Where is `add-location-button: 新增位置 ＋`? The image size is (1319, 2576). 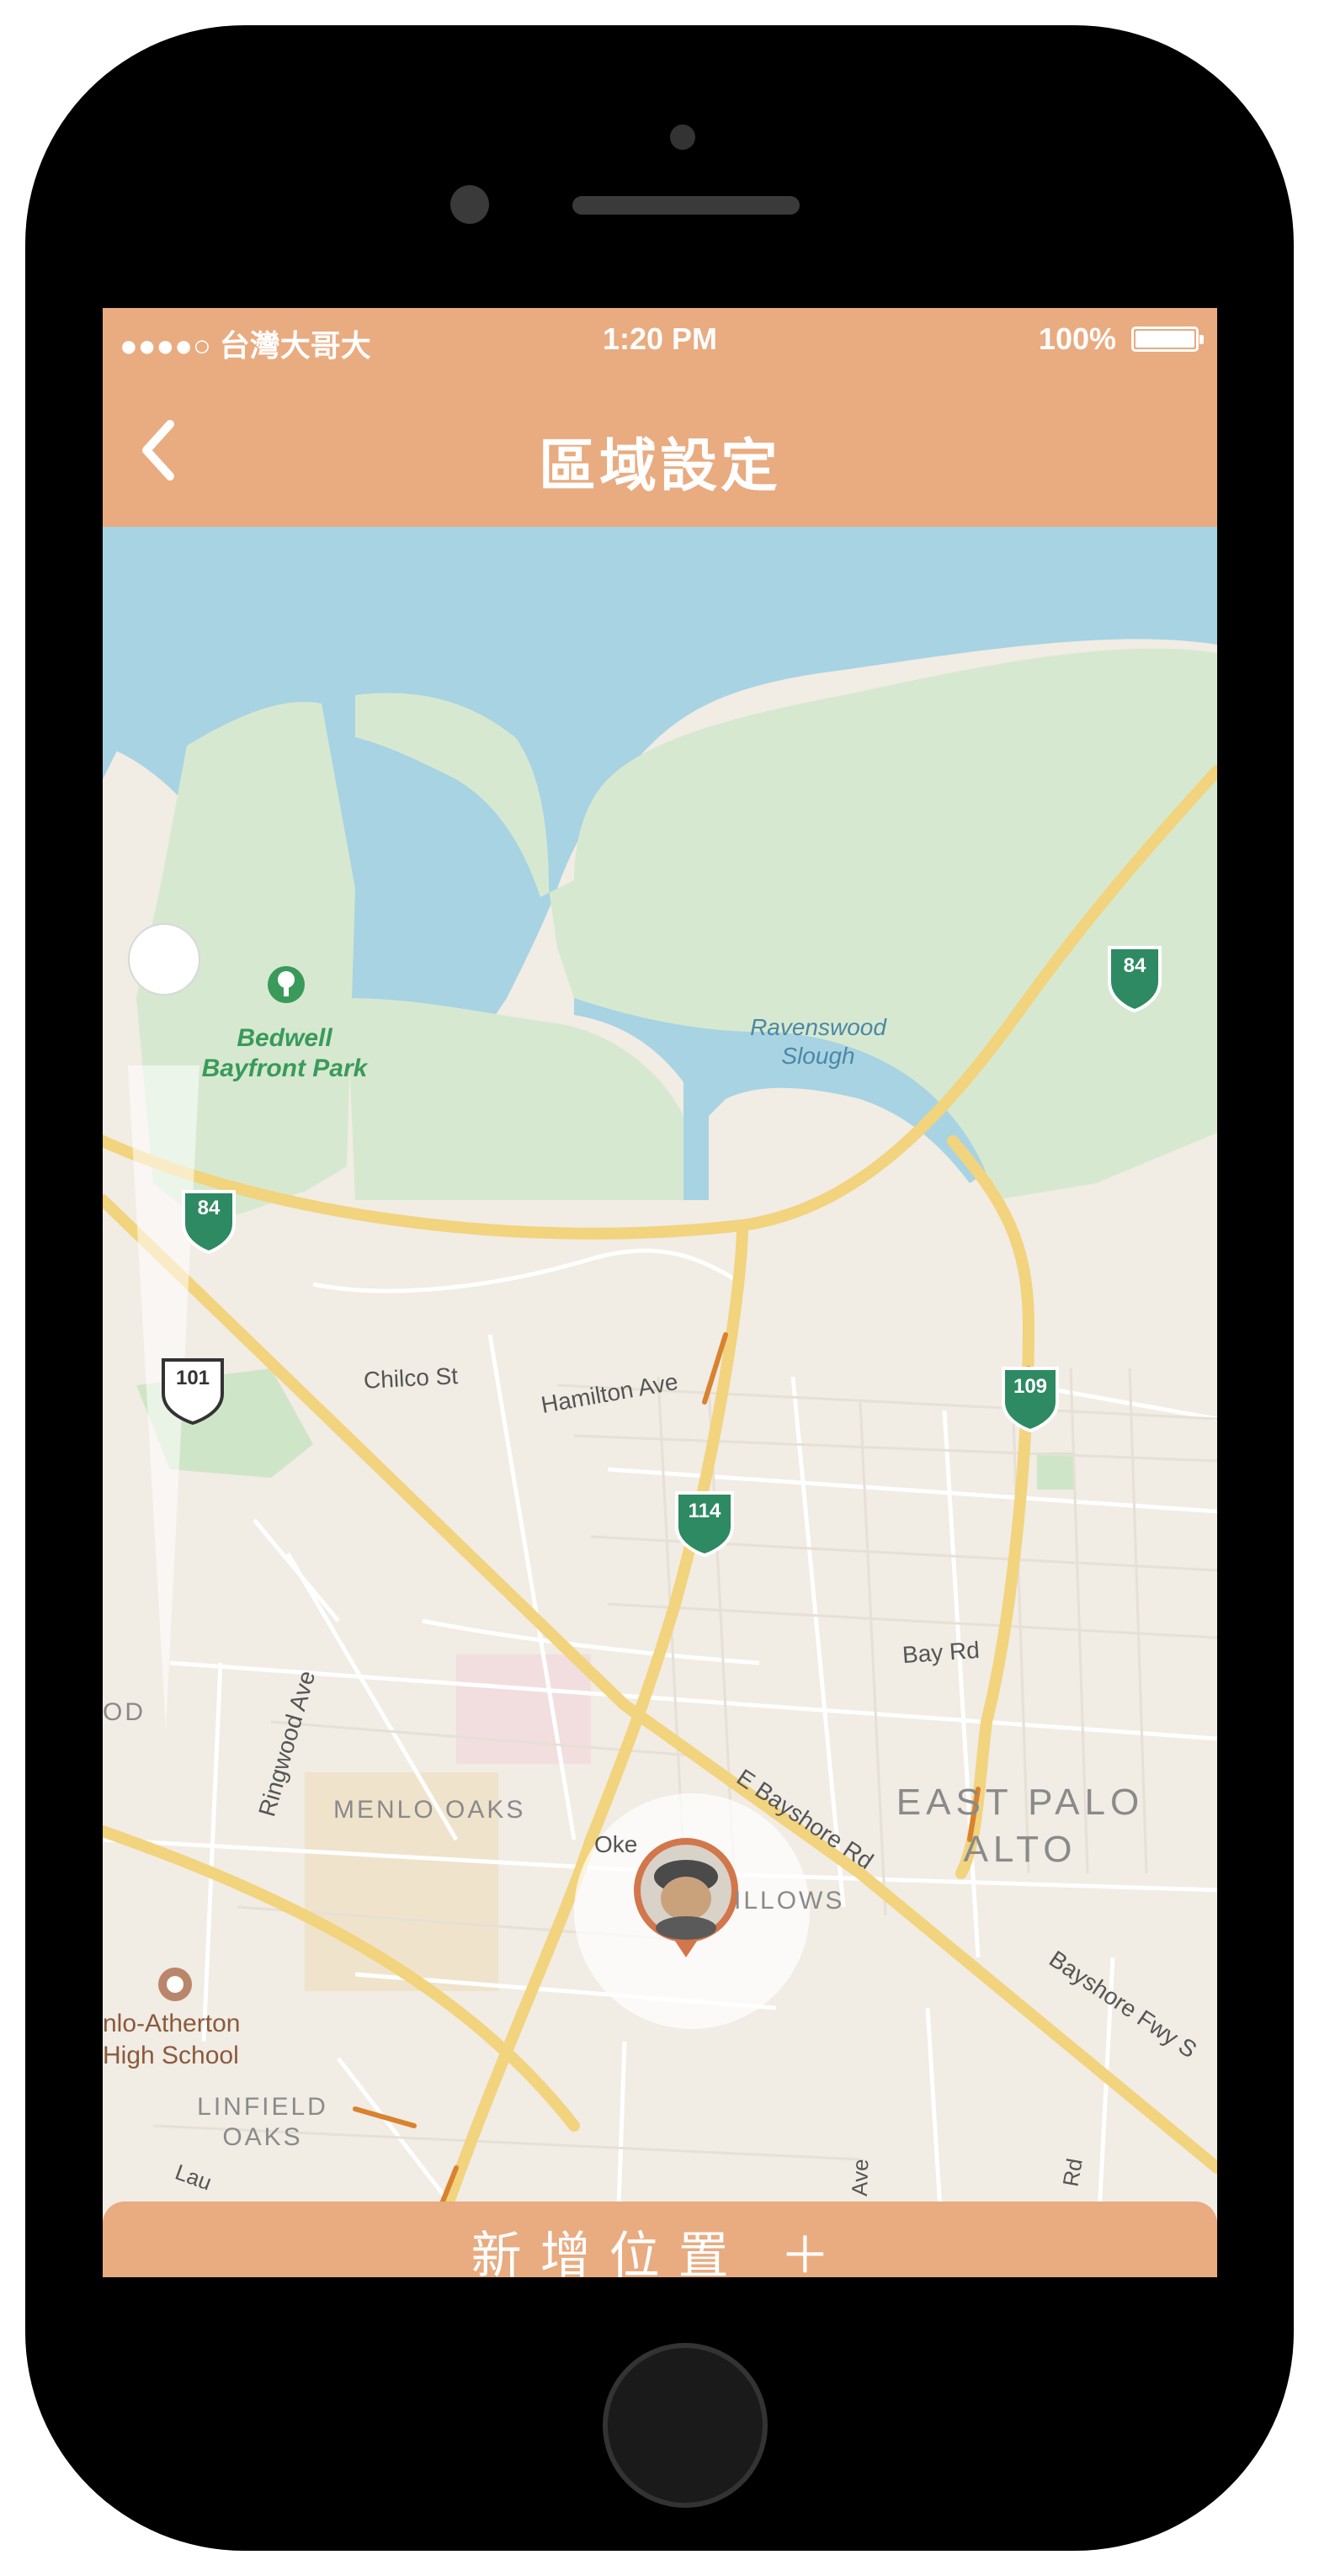
add-location-button: 新增位置 ＋ is located at coordinates (660, 2239).